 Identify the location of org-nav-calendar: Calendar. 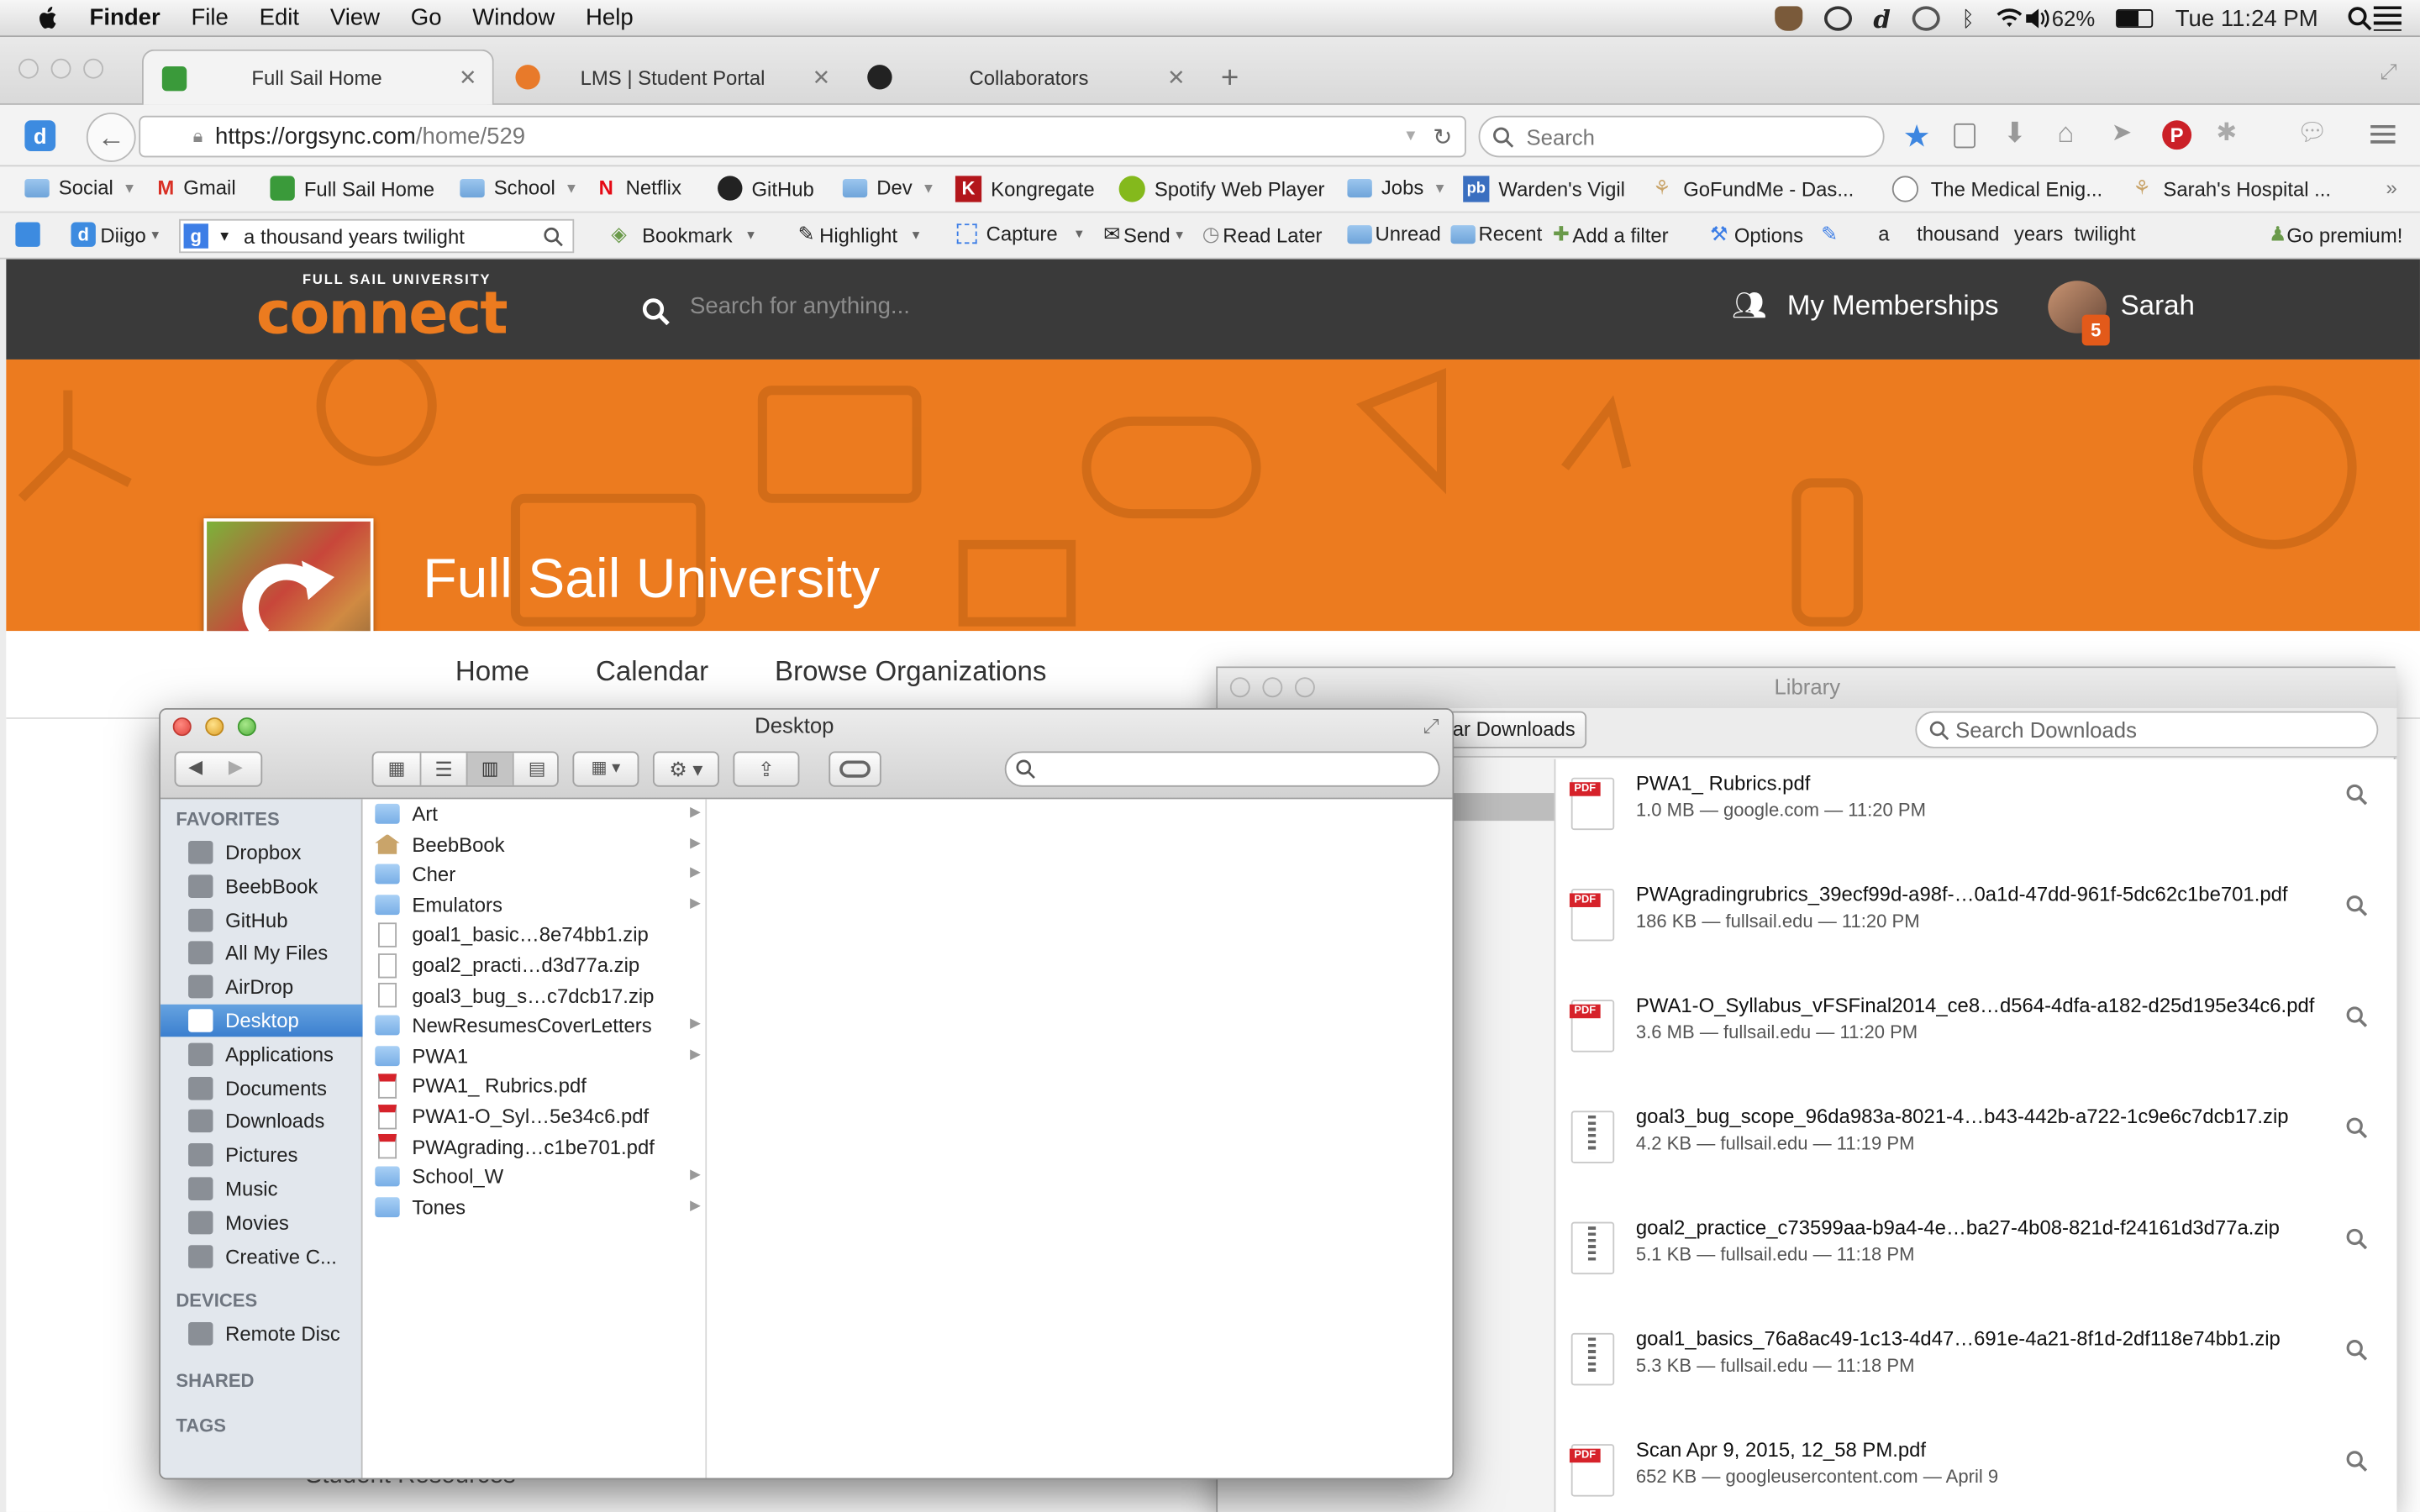
(652, 672).